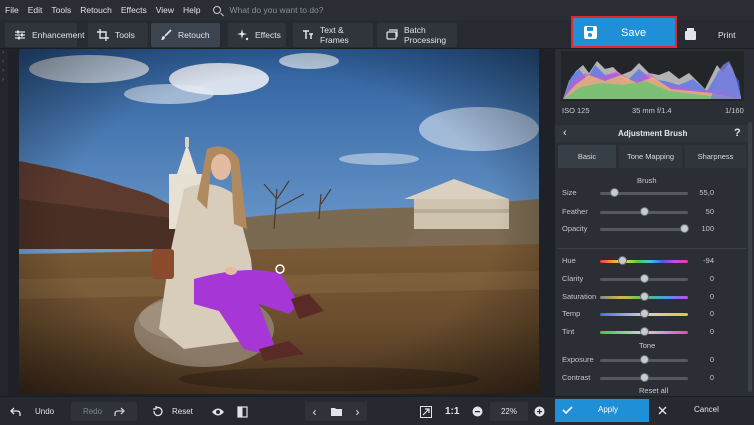 This screenshot has width=754, height=425. Describe the element at coordinates (308, 35) in the screenshot. I see `text-icon` at that location.